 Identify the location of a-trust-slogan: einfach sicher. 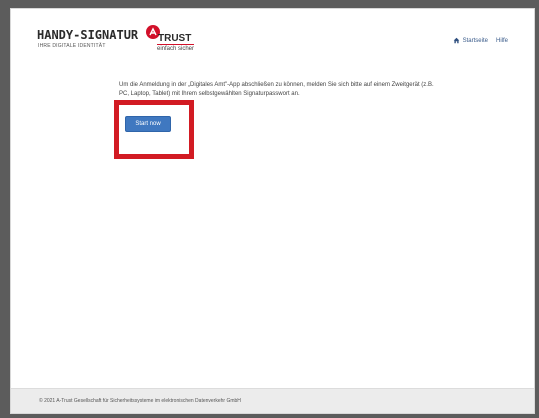
(176, 48).